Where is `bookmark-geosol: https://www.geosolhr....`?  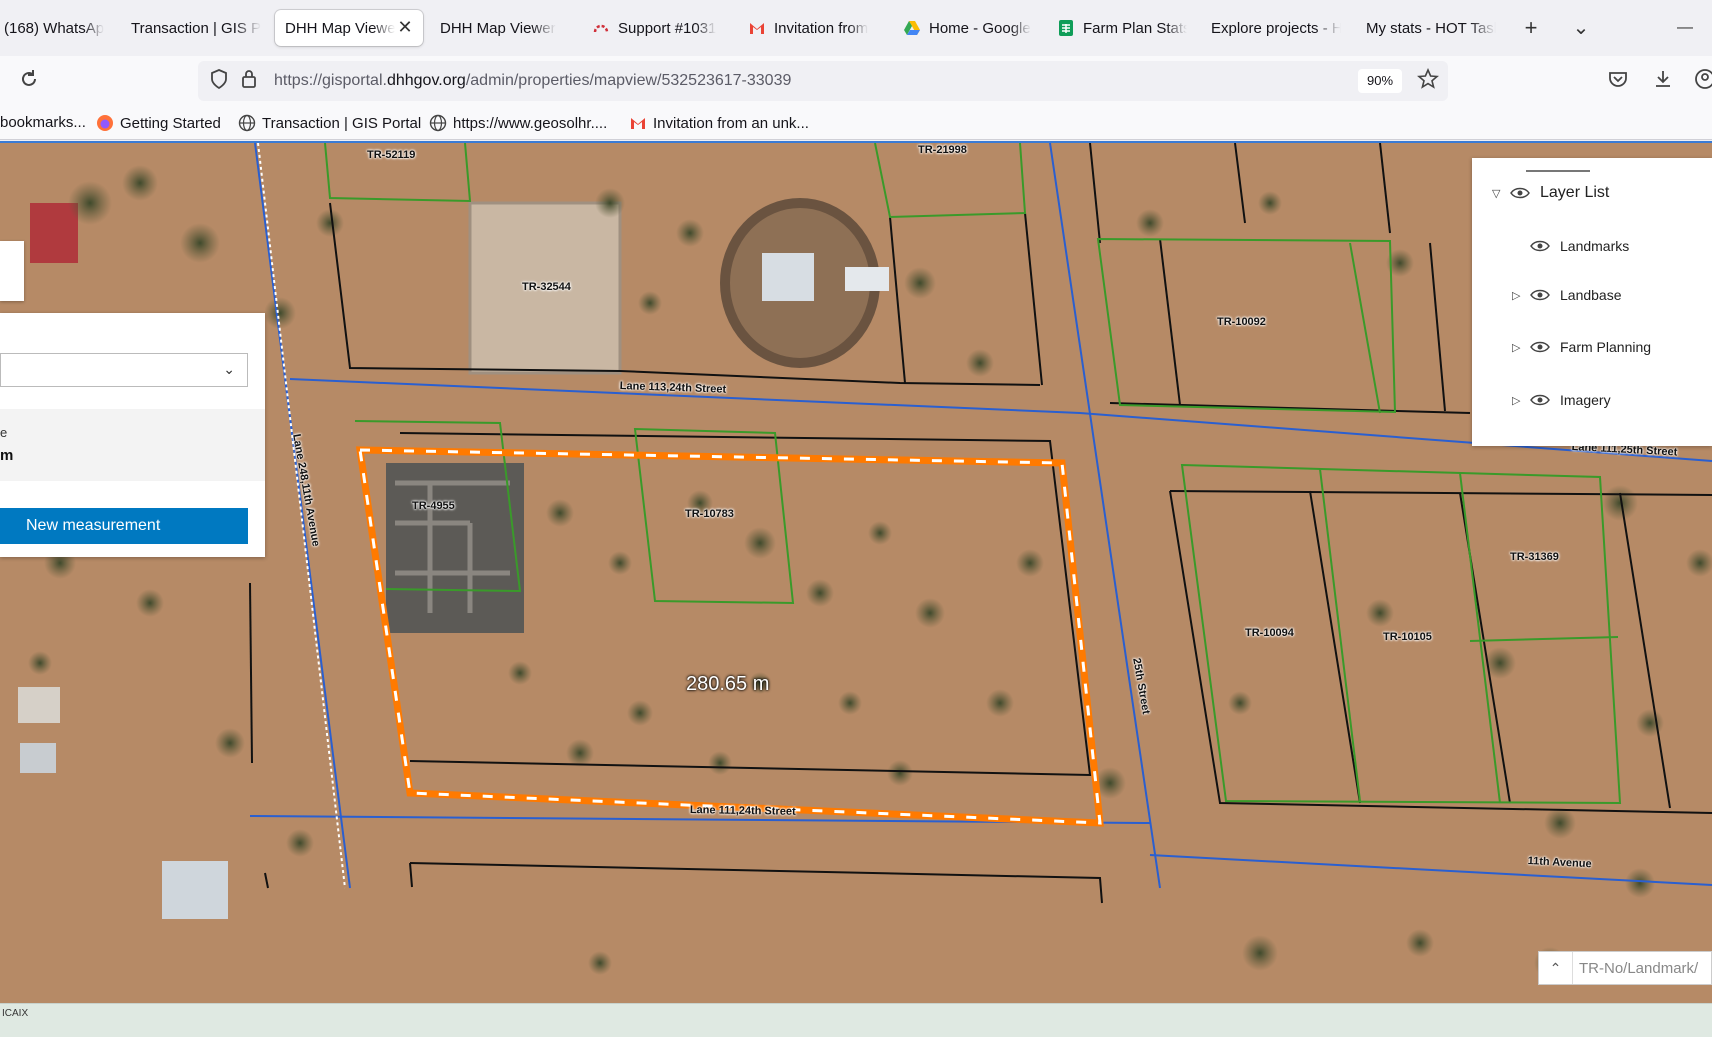 bookmark-geosol: https://www.geosolhr.... is located at coordinates (518, 123).